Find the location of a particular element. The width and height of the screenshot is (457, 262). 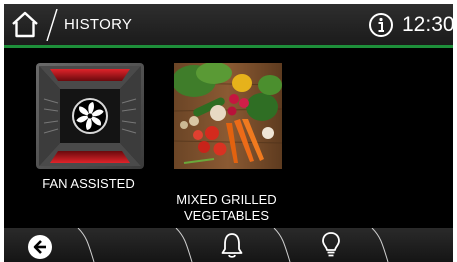

footer-bar is located at coordinates (228, 245).